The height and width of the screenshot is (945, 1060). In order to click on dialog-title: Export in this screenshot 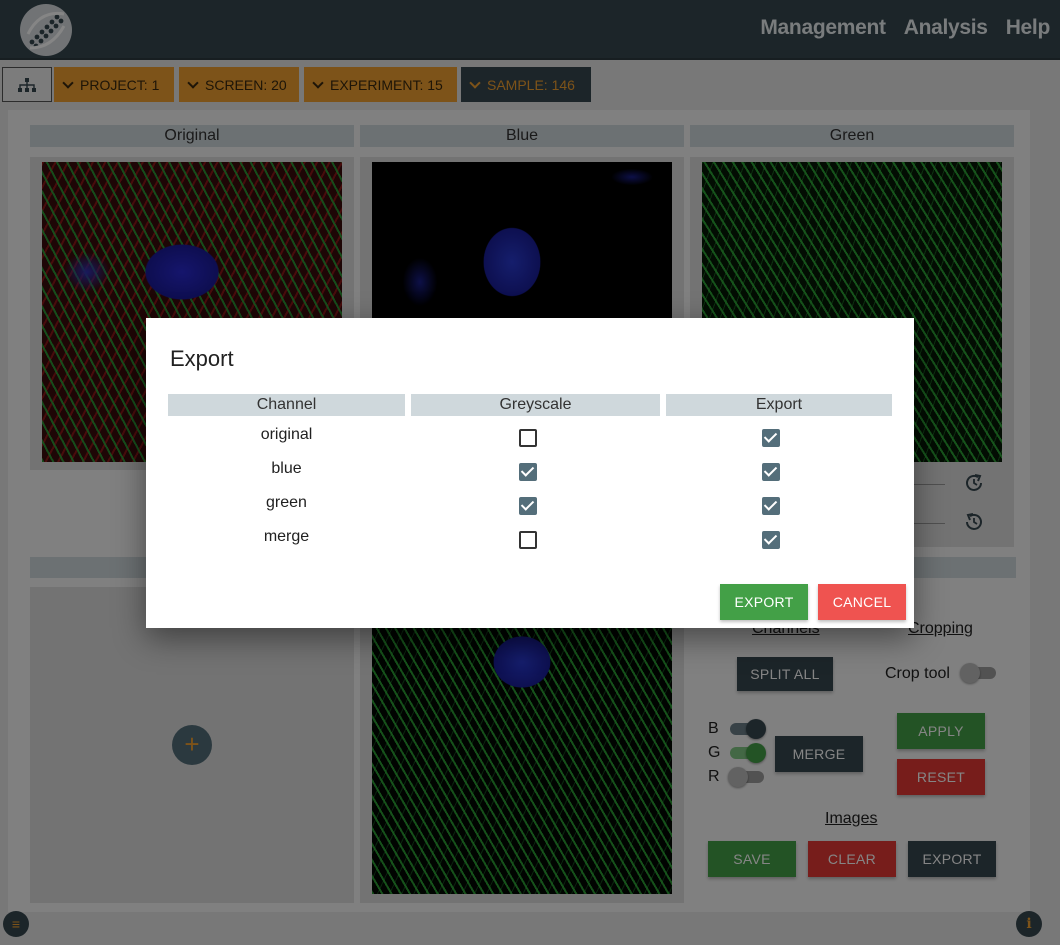, I will do `click(202, 358)`.